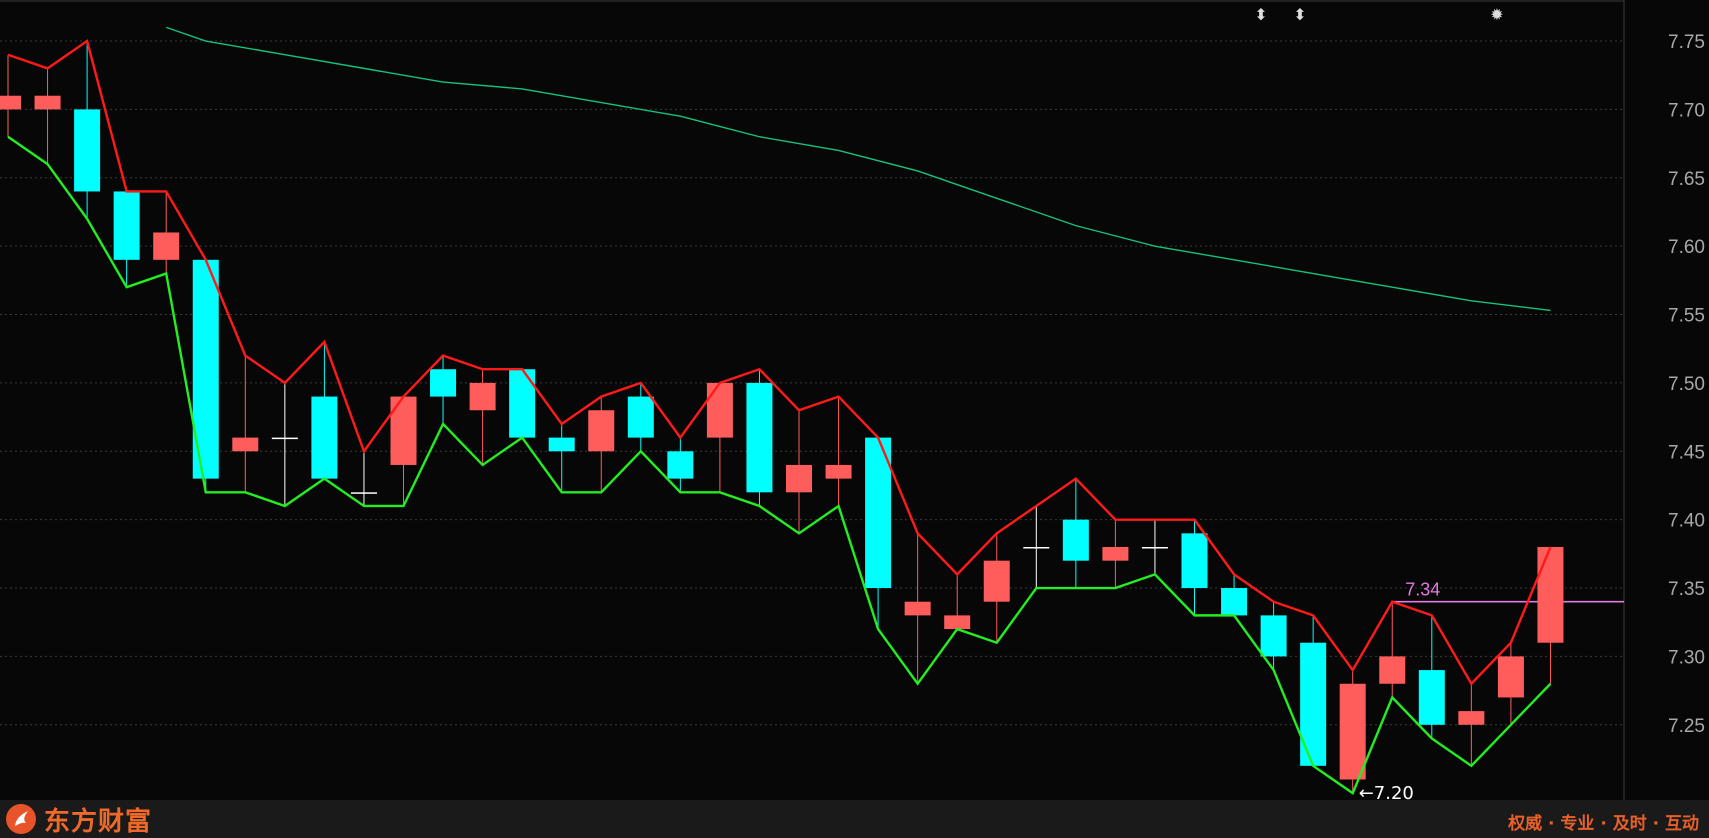 This screenshot has width=1709, height=838. I want to click on y-tick-label: 7.35, so click(1686, 589).